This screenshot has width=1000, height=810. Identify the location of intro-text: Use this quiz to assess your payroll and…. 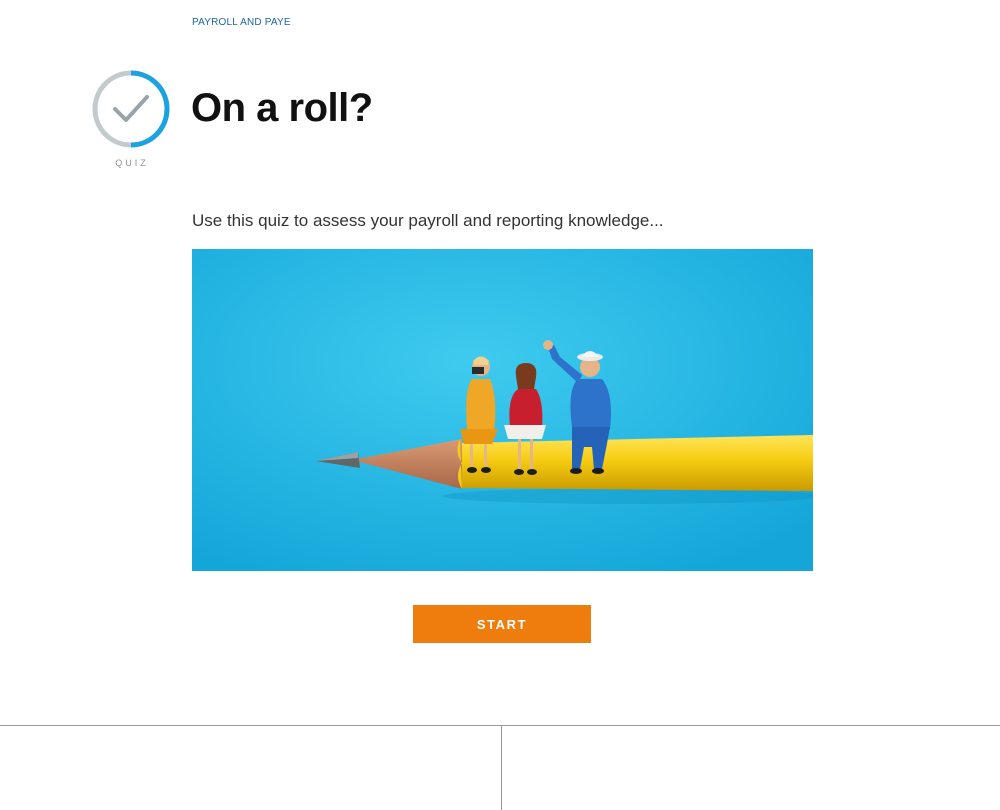
(428, 220).